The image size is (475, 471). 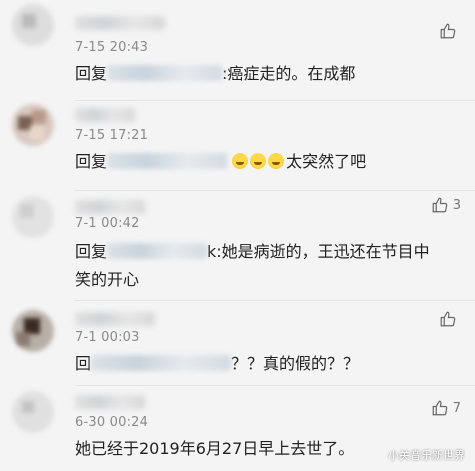 What do you see at coordinates (456, 408) in the screenshot?
I see `like-count: 7` at bounding box center [456, 408].